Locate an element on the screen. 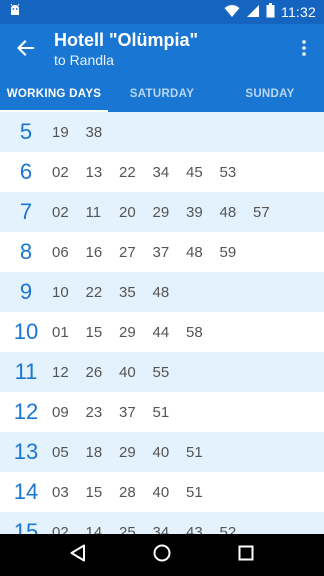 The image size is (324, 576). circle-home-icon is located at coordinates (162, 555).